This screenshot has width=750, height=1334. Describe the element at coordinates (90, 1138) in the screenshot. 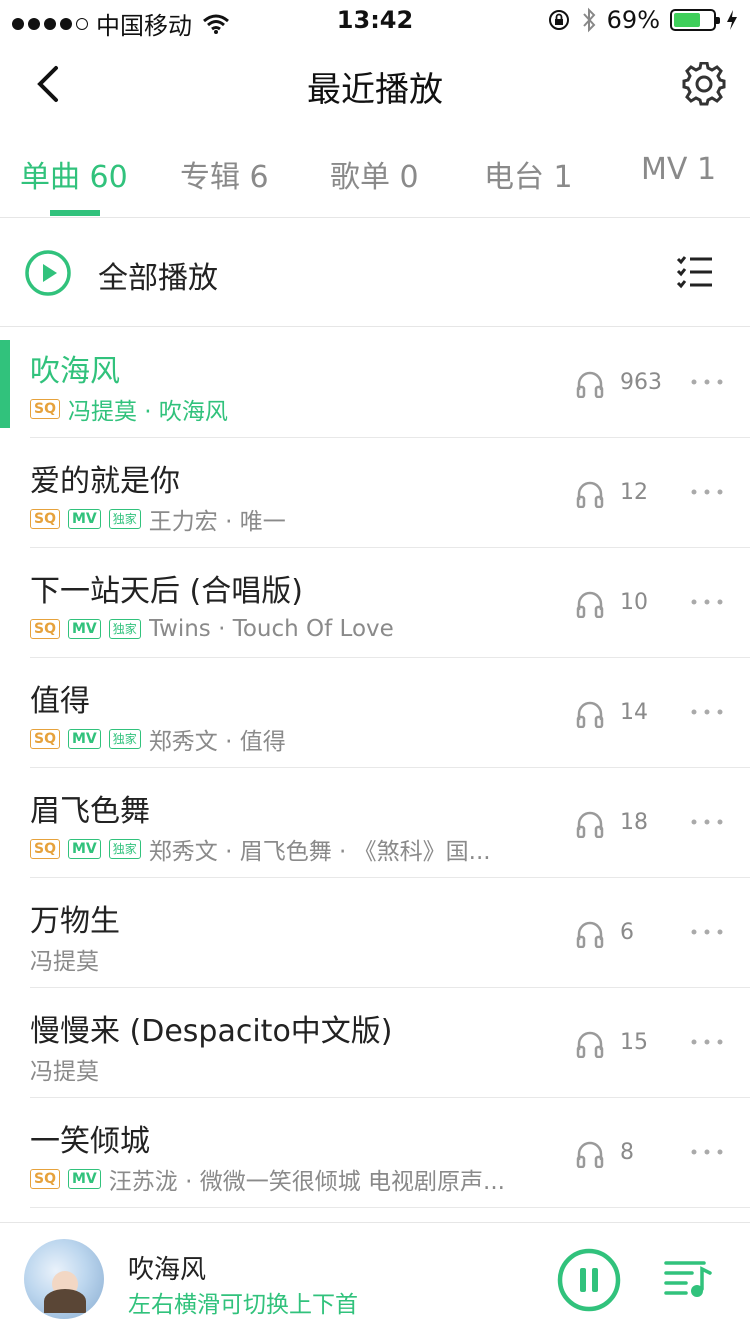

I see `song-title: 一笑倾城` at that location.